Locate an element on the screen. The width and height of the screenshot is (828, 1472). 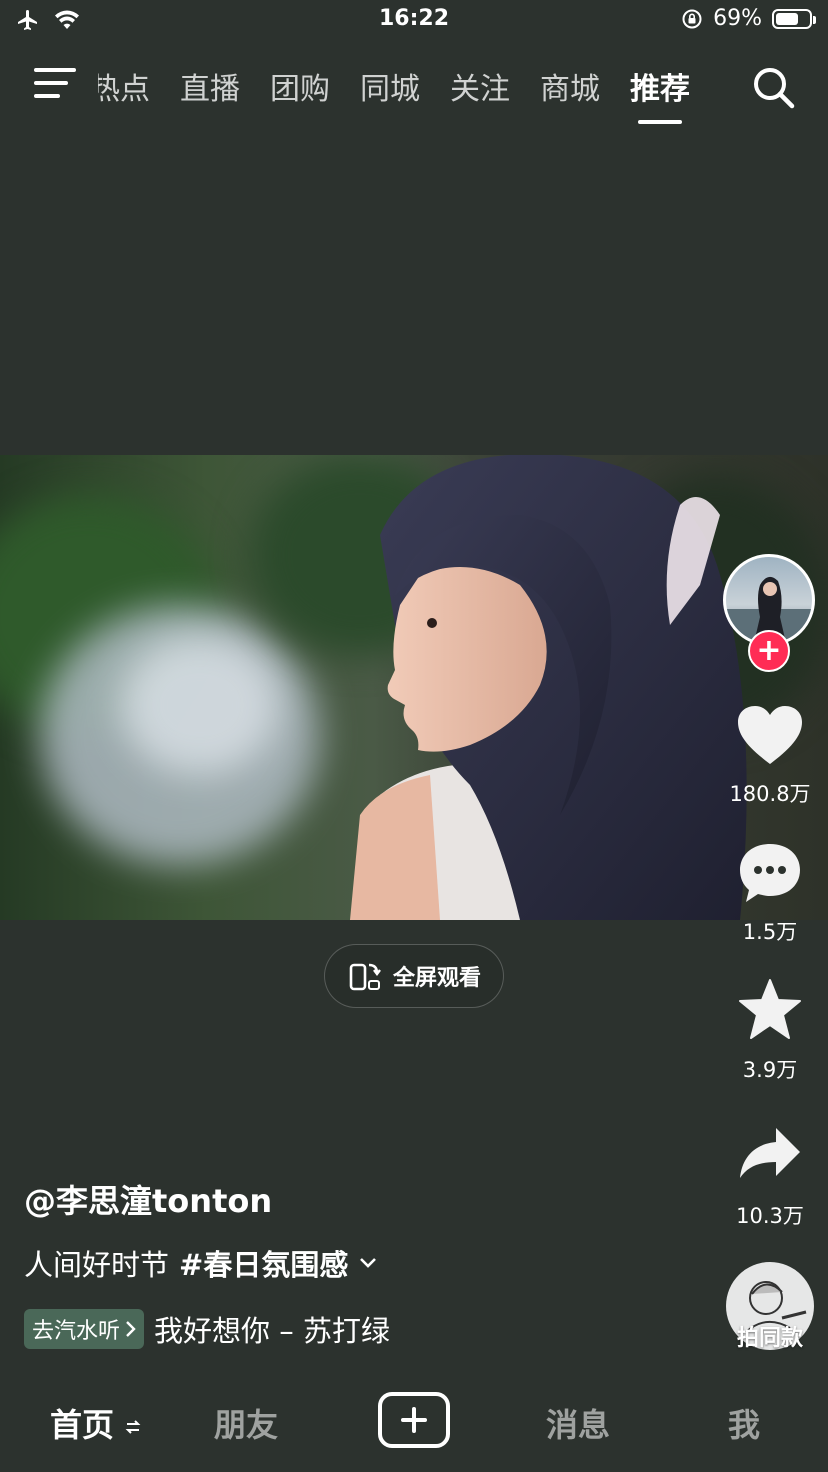
swap-icon is located at coordinates (133, 1427).